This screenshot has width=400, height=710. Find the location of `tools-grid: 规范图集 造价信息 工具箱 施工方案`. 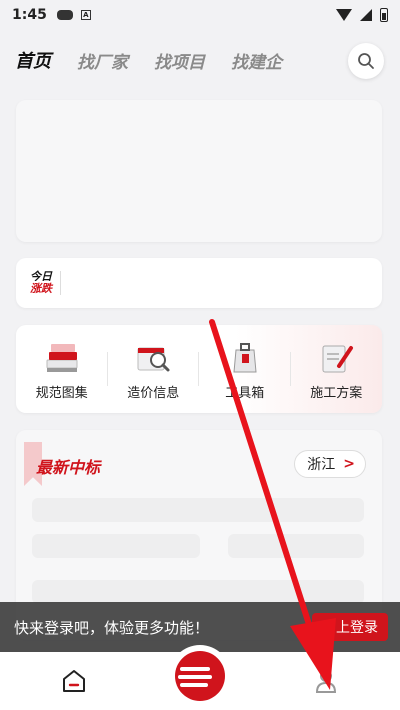

tools-grid: 规范图集 造价信息 工具箱 施工方案 is located at coordinates (199, 369).